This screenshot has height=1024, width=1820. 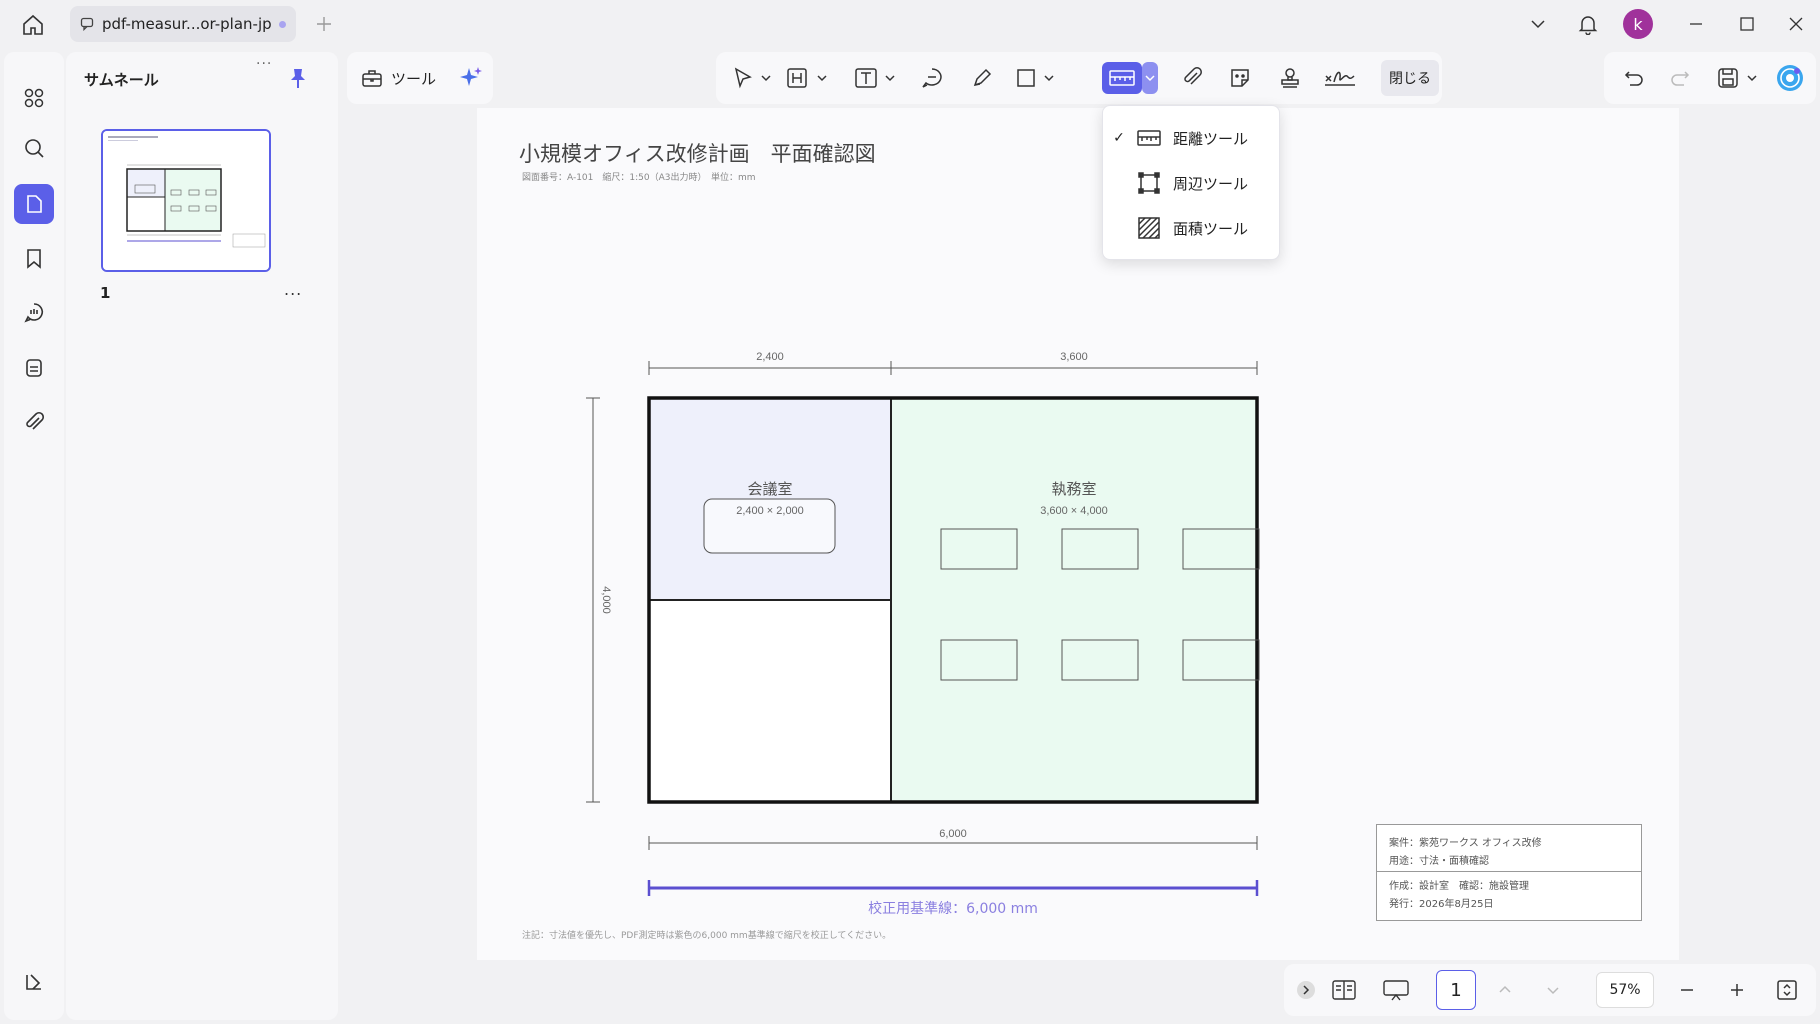 I want to click on user-avatar: k, so click(x=1638, y=24).